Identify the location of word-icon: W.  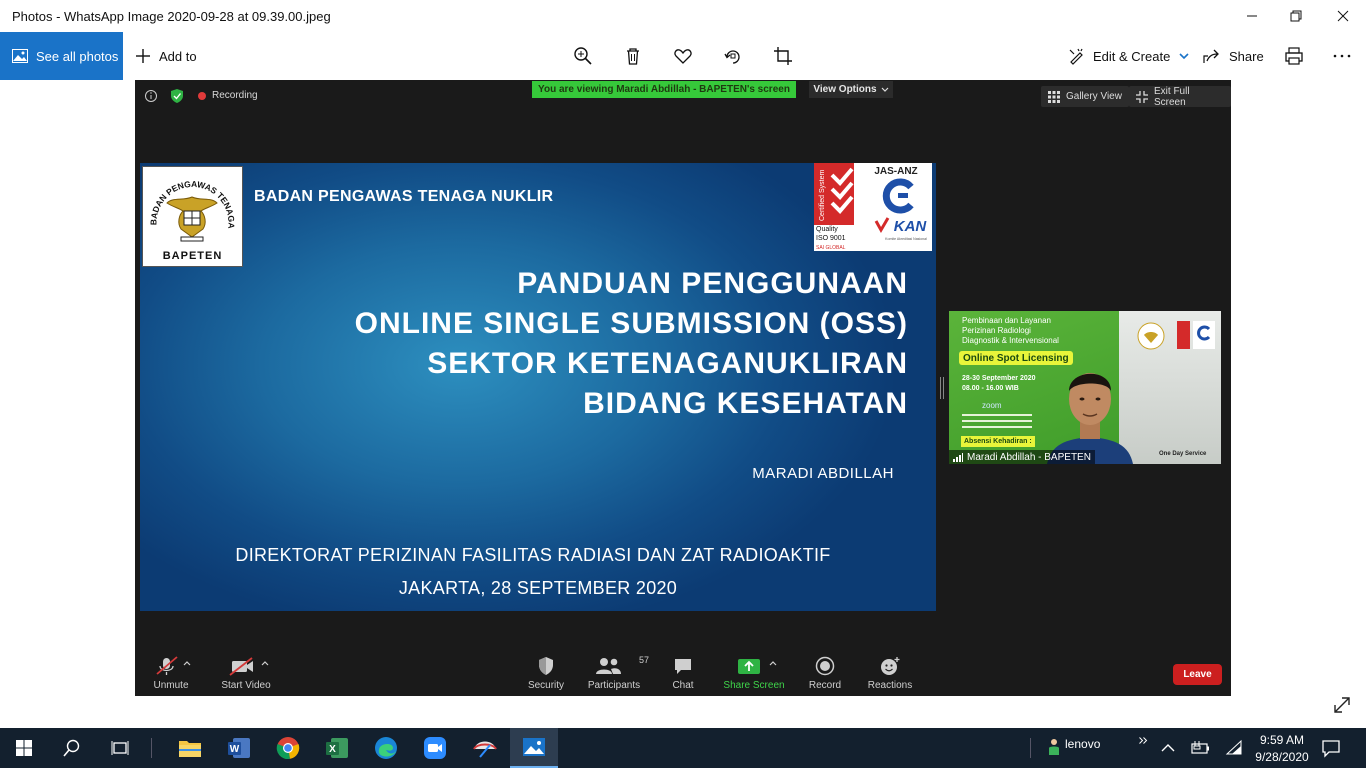
(239, 748).